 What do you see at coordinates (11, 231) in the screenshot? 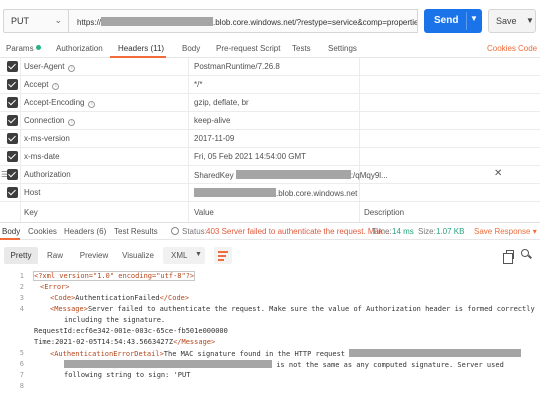
I see `tab-response-body: Body` at bounding box center [11, 231].